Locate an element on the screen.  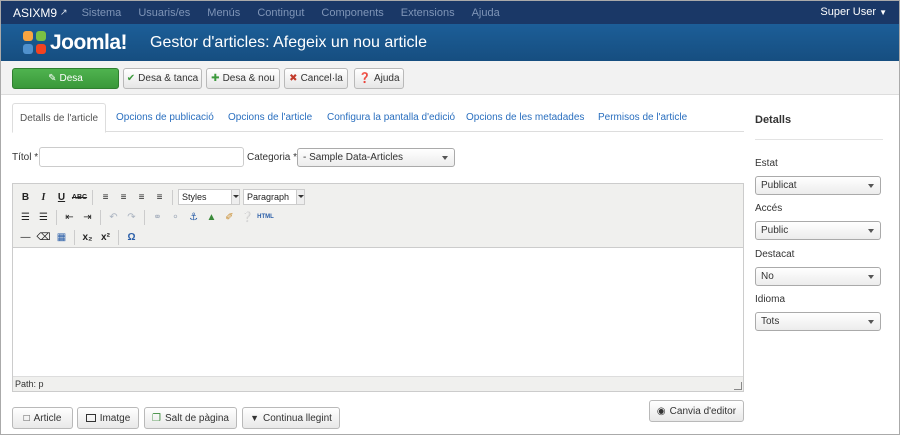
tab-permissions: Permisos de l'article is located at coordinates (642, 117).